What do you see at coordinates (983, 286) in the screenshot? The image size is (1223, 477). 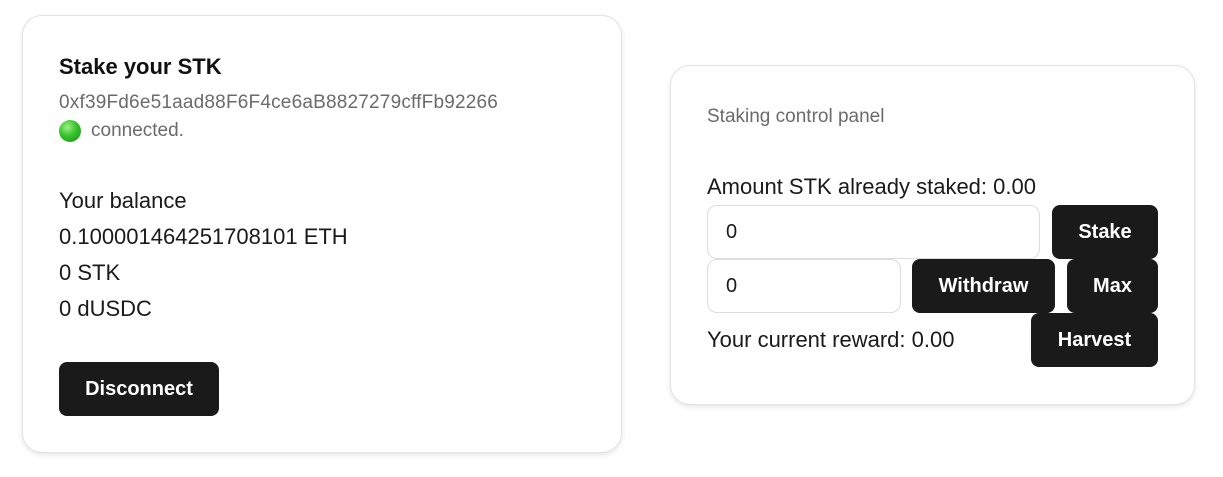 I see `withdraw-button: Withdraw` at bounding box center [983, 286].